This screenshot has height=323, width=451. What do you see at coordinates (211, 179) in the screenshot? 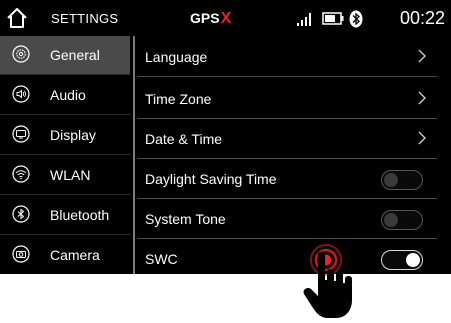
I see `setting-label: Daylight Saving Time` at bounding box center [211, 179].